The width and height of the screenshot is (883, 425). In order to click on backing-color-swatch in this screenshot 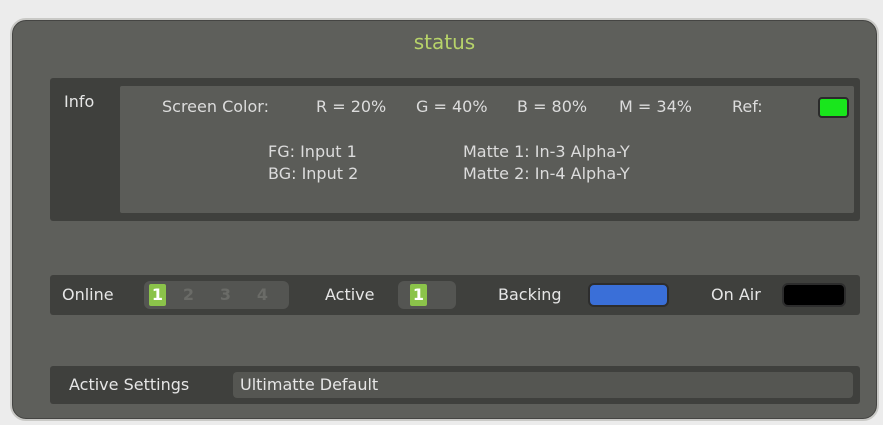, I will do `click(628, 295)`.